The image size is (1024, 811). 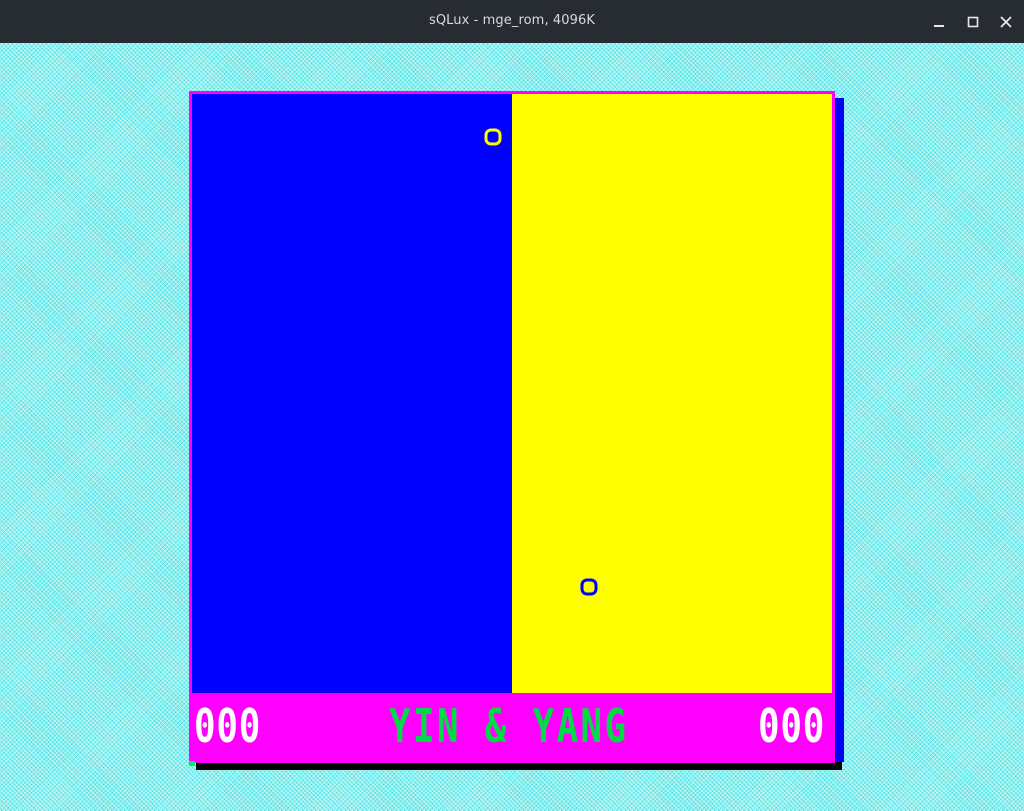 I want to click on maximize-button, so click(x=973, y=22).